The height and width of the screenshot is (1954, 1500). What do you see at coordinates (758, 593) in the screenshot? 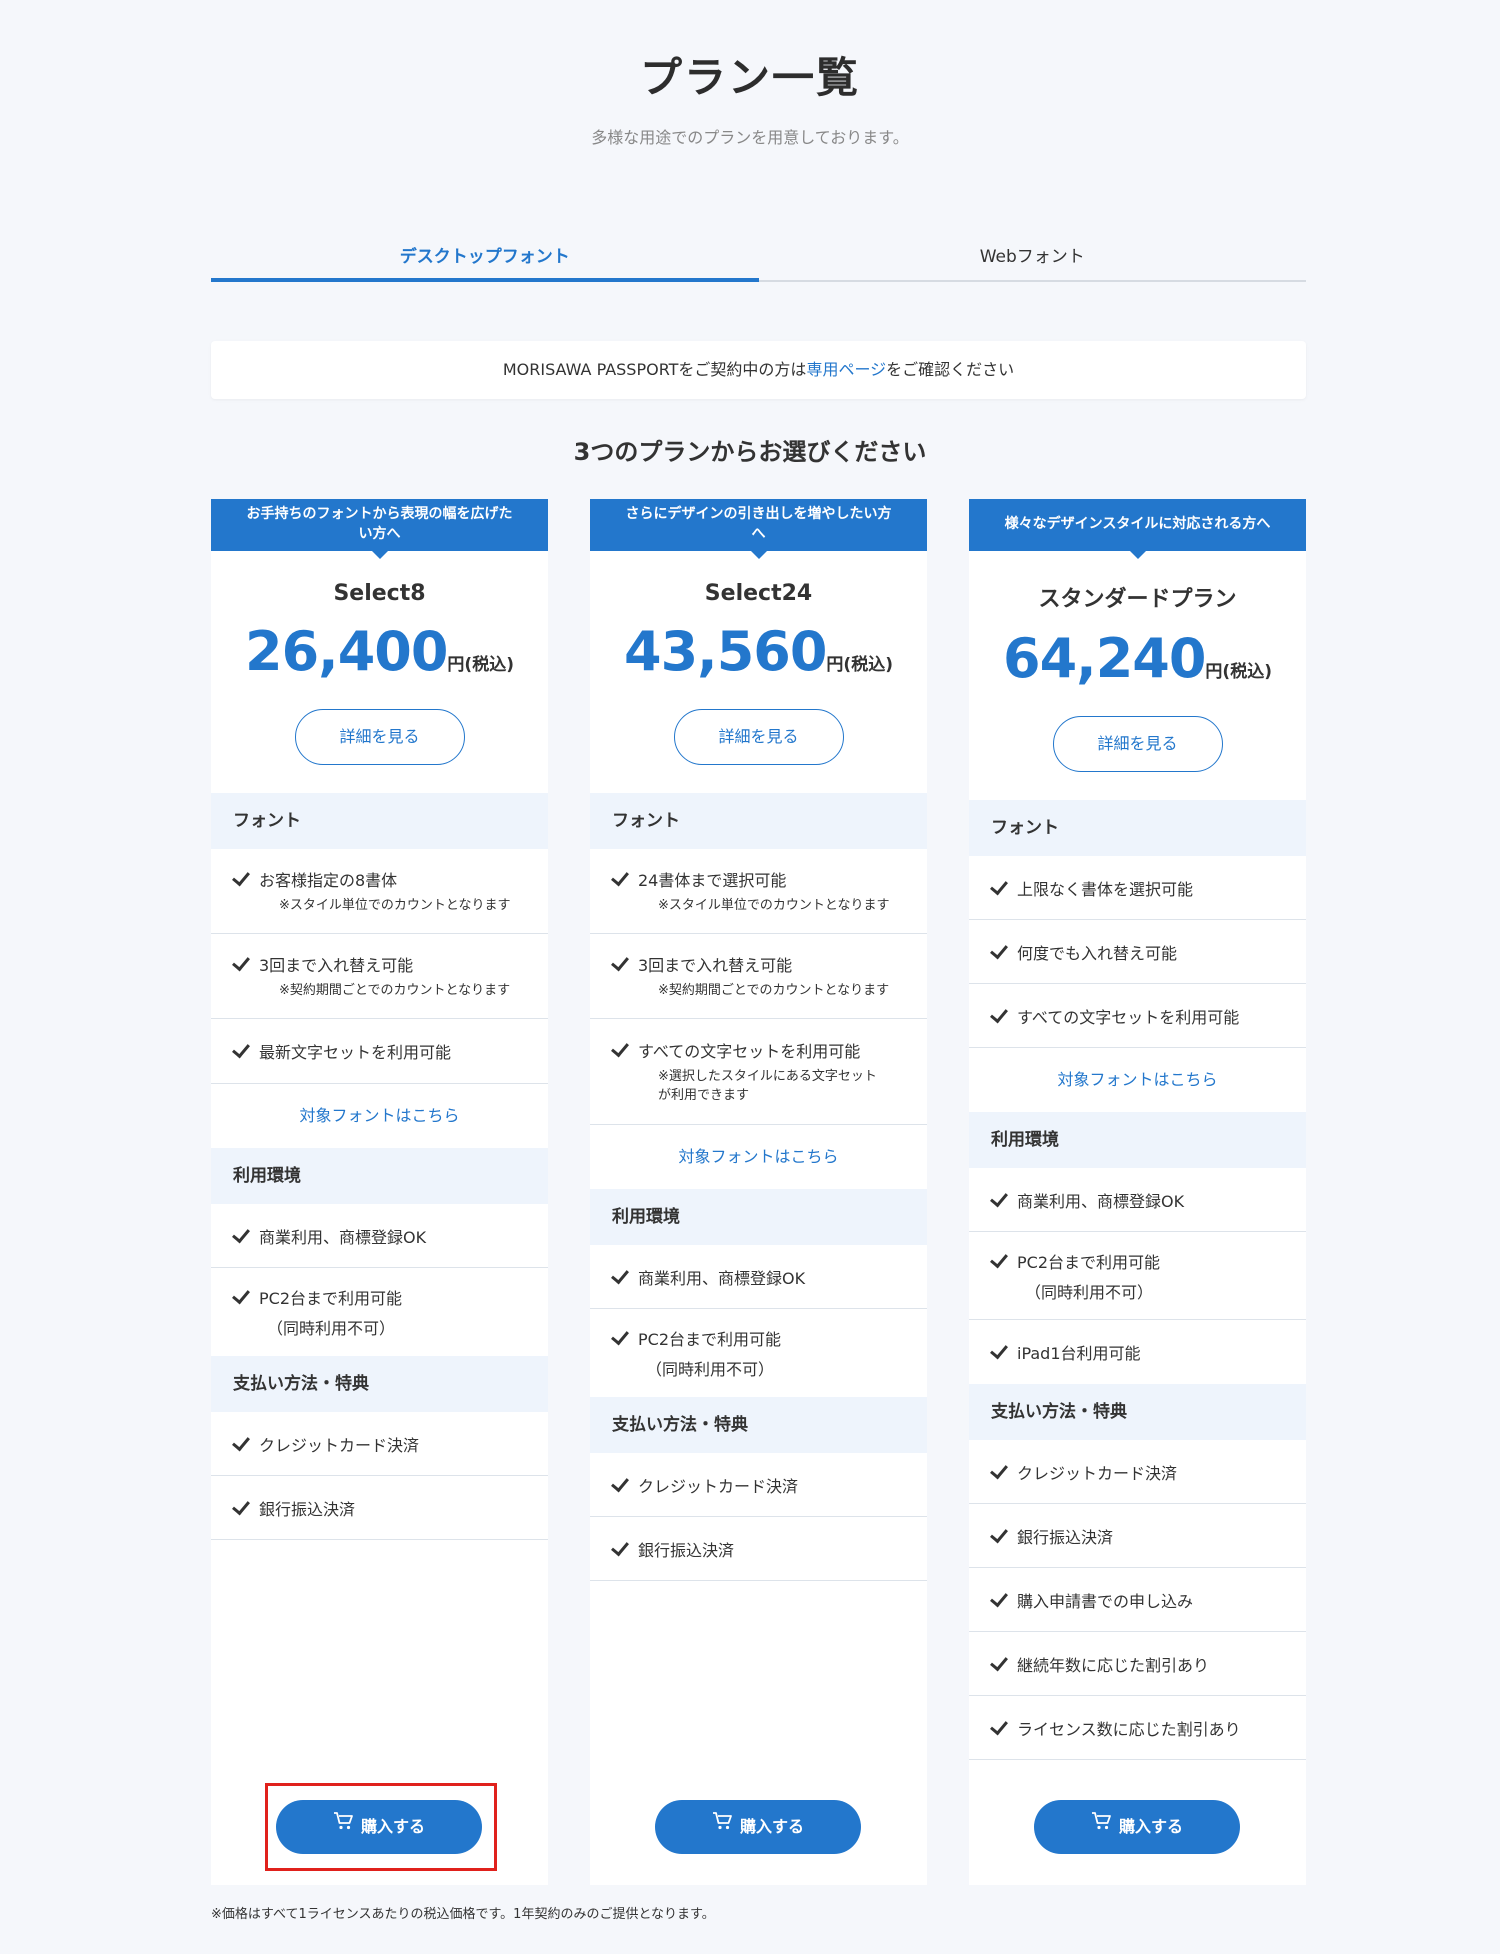
I see `plan-name: Select24` at bounding box center [758, 593].